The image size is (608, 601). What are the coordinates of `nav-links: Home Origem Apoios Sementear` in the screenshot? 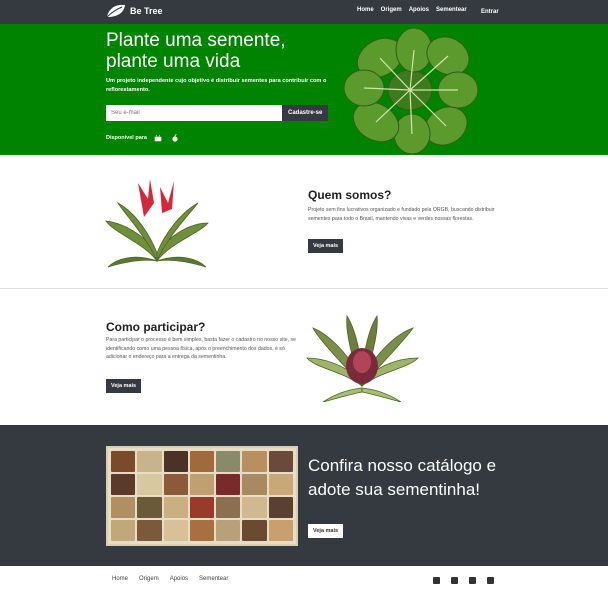 It's located at (412, 10).